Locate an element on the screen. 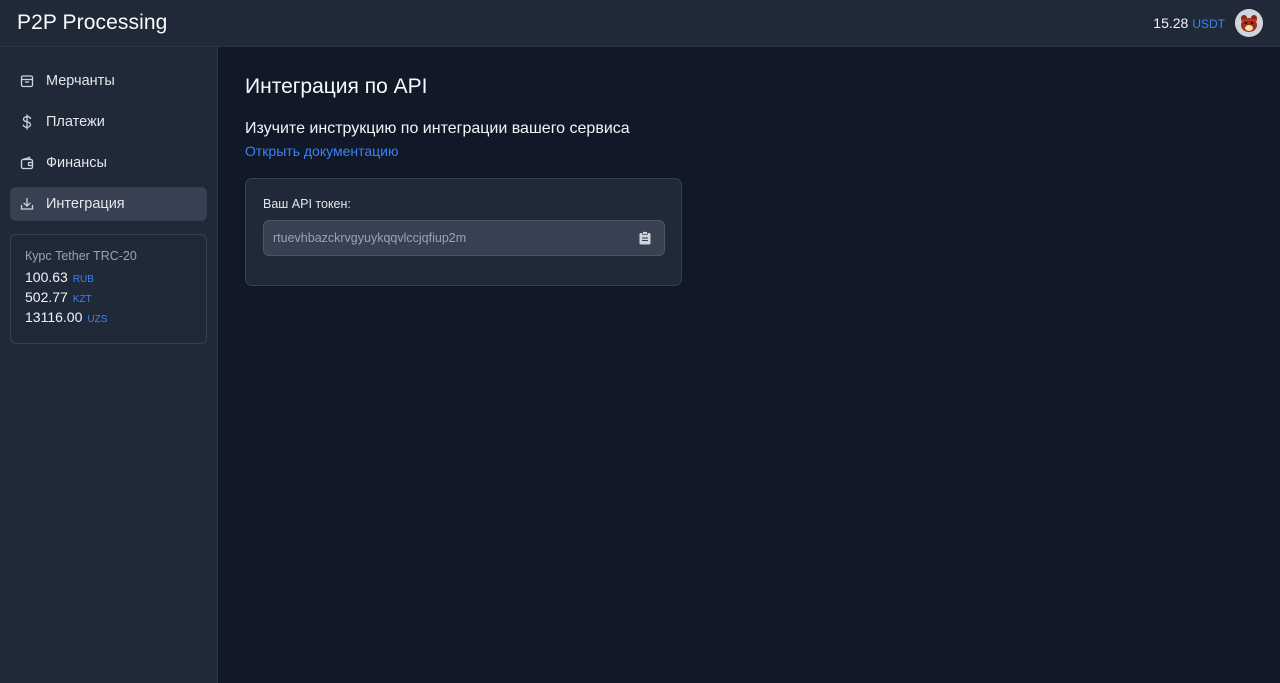 Image resolution: width=1280 pixels, height=683 pixels. dollar-icon is located at coordinates (27, 122).